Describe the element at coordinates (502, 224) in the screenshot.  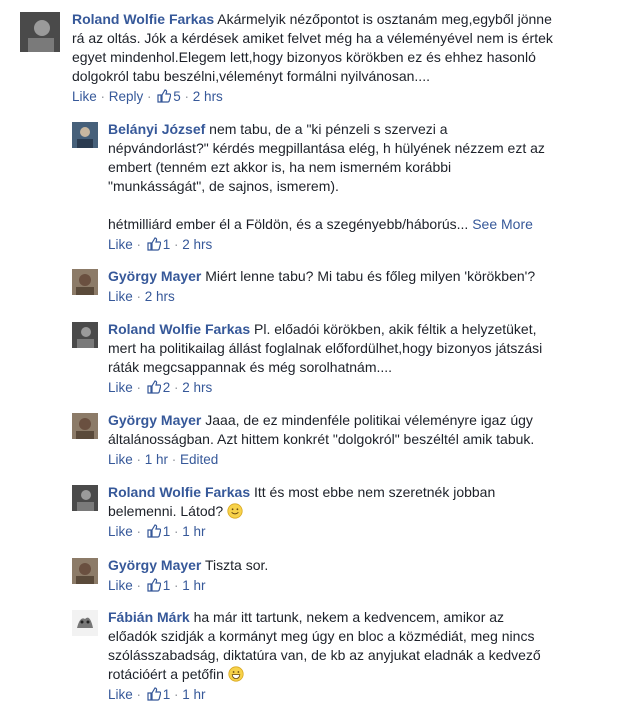
I see `see-more-link: See More` at that location.